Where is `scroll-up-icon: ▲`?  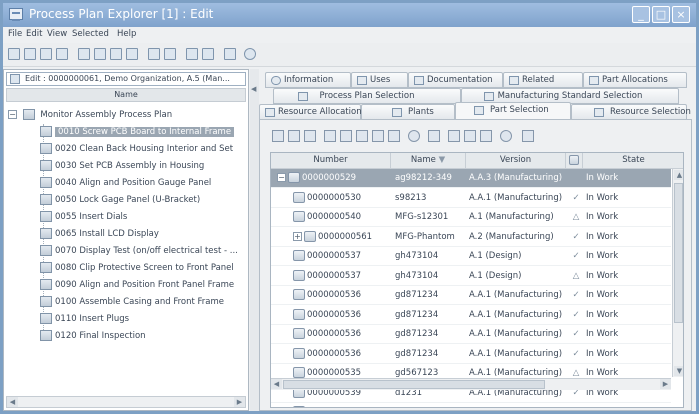
scroll-up-icon: ▲ is located at coordinates (678, 175).